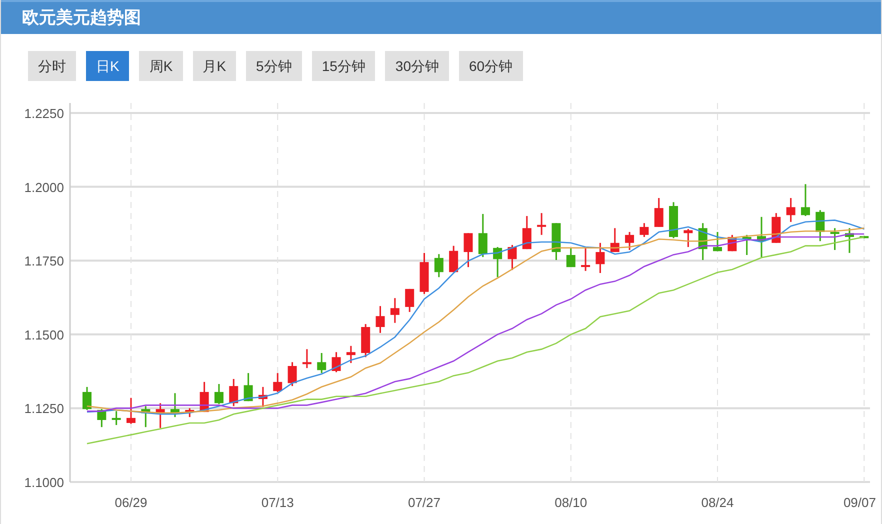  What do you see at coordinates (571, 502) in the screenshot?
I see `axis-label: 08/10` at bounding box center [571, 502].